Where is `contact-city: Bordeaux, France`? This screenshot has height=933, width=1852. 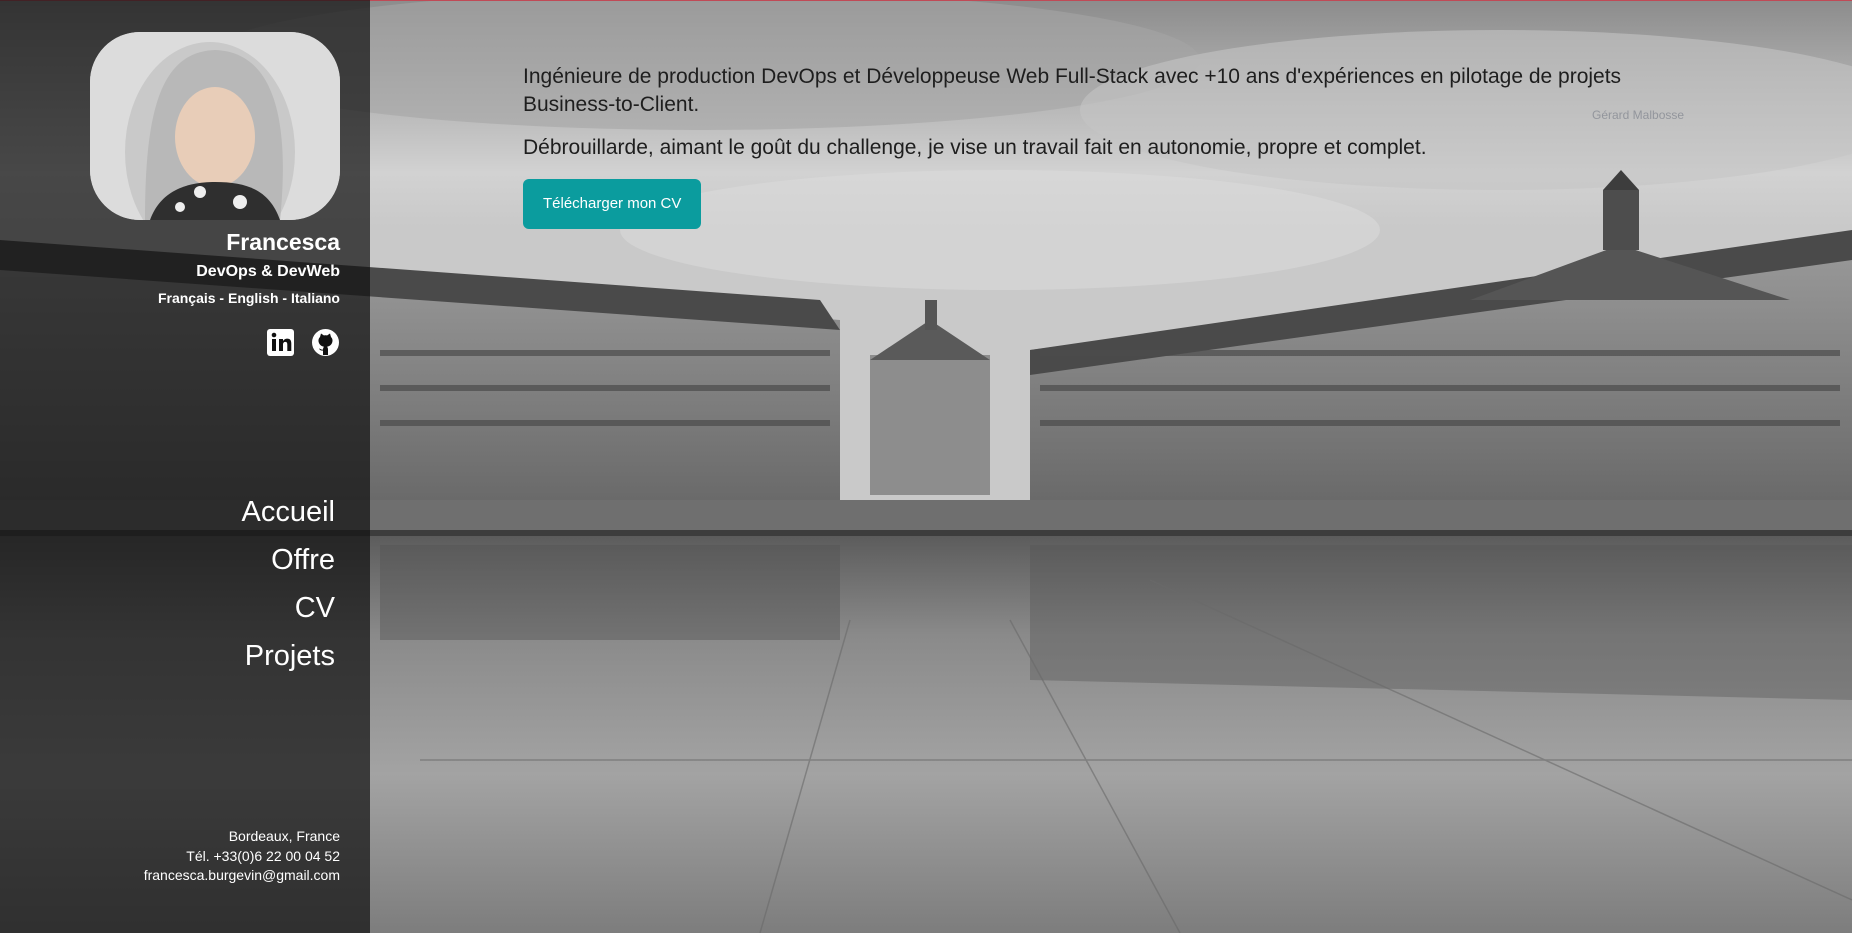 contact-city: Bordeaux, France is located at coordinates (284, 836).